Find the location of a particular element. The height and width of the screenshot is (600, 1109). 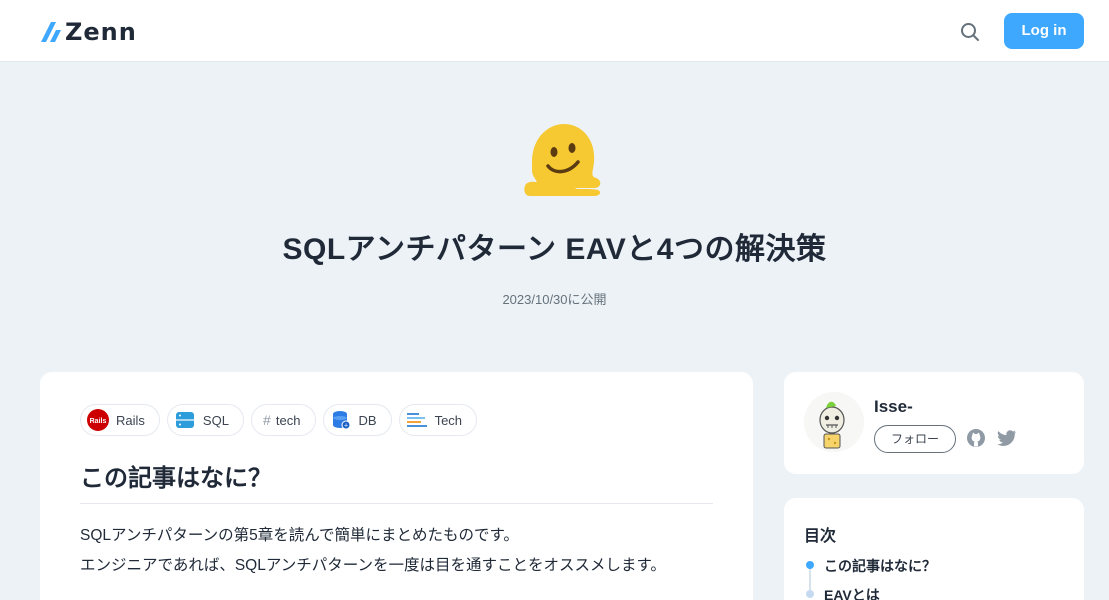

tag-label: Tech is located at coordinates (448, 420).